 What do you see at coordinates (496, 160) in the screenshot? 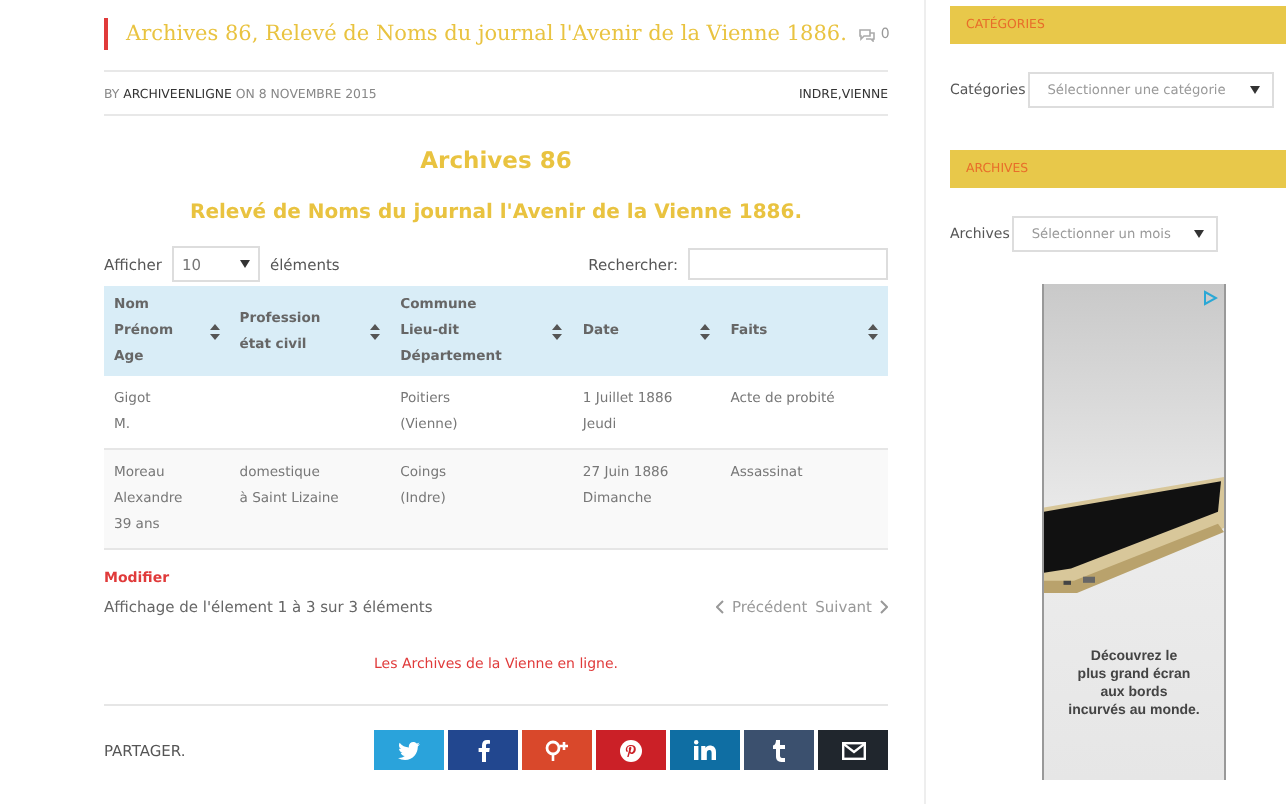
I see `article-heading: Archives 86` at bounding box center [496, 160].